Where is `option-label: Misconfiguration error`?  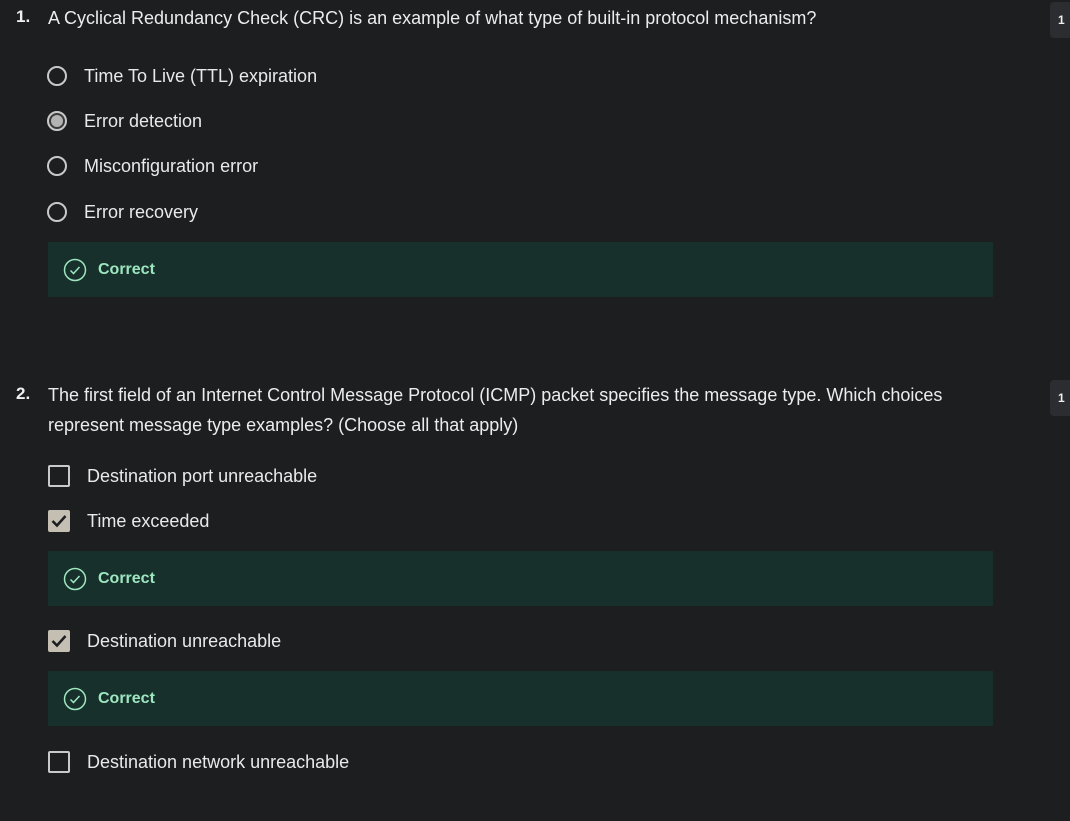 option-label: Misconfiguration error is located at coordinates (171, 165).